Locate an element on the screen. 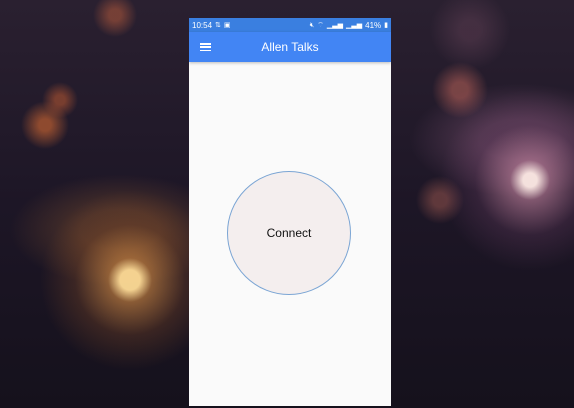 This screenshot has height=408, width=574. status-left: 10:54 ⇅ ▣ is located at coordinates (211, 25).